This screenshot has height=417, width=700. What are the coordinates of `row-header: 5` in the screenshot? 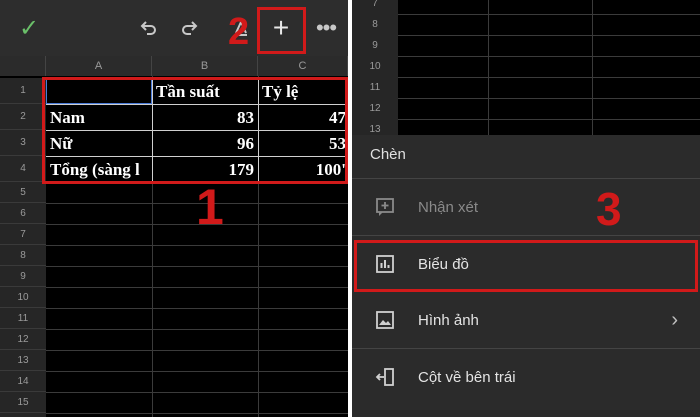 It's located at (23, 192).